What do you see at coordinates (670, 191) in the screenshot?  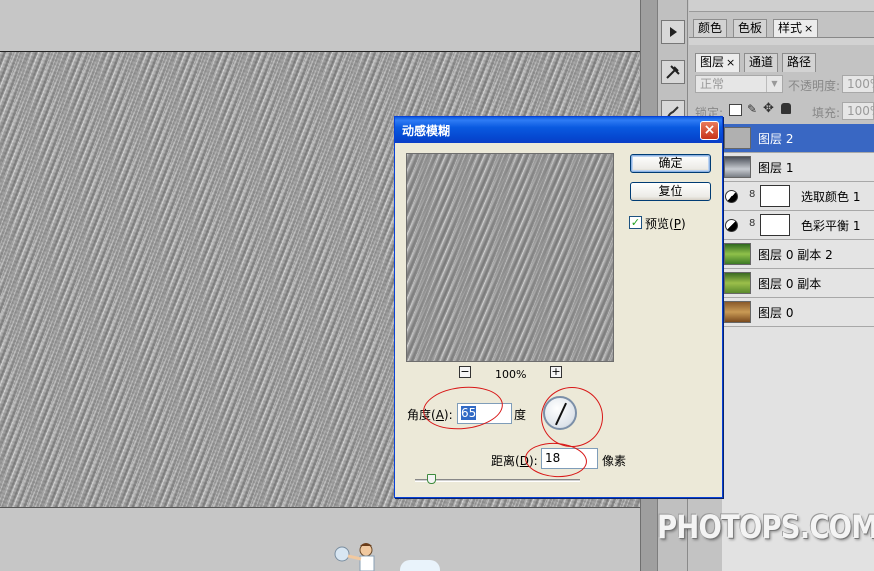 I see `reset-button: 复位` at bounding box center [670, 191].